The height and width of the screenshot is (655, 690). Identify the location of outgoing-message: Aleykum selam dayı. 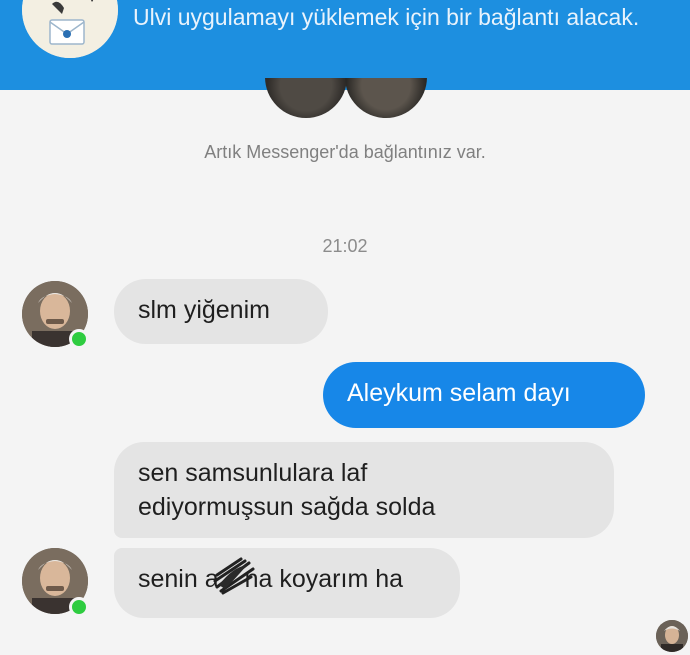
(484, 395).